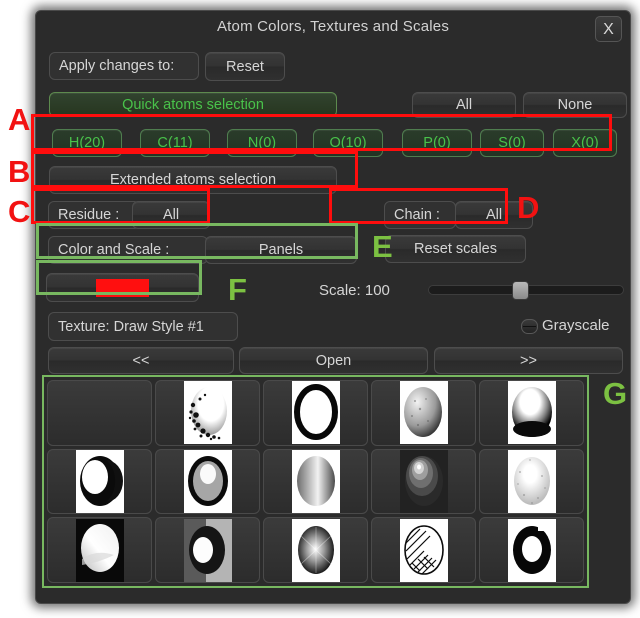 Image resolution: width=640 pixels, height=618 pixels. Describe the element at coordinates (143, 326) in the screenshot. I see `texture-name-label: Texture: Draw Style #1` at that location.